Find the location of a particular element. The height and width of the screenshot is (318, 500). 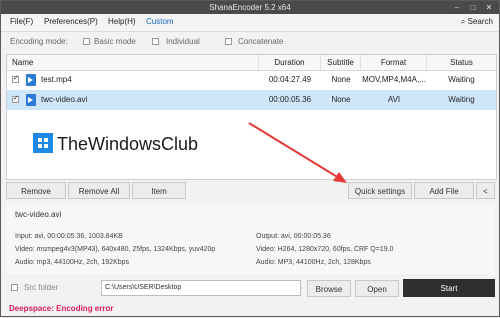

arrow-shaft is located at coordinates (294, 150).